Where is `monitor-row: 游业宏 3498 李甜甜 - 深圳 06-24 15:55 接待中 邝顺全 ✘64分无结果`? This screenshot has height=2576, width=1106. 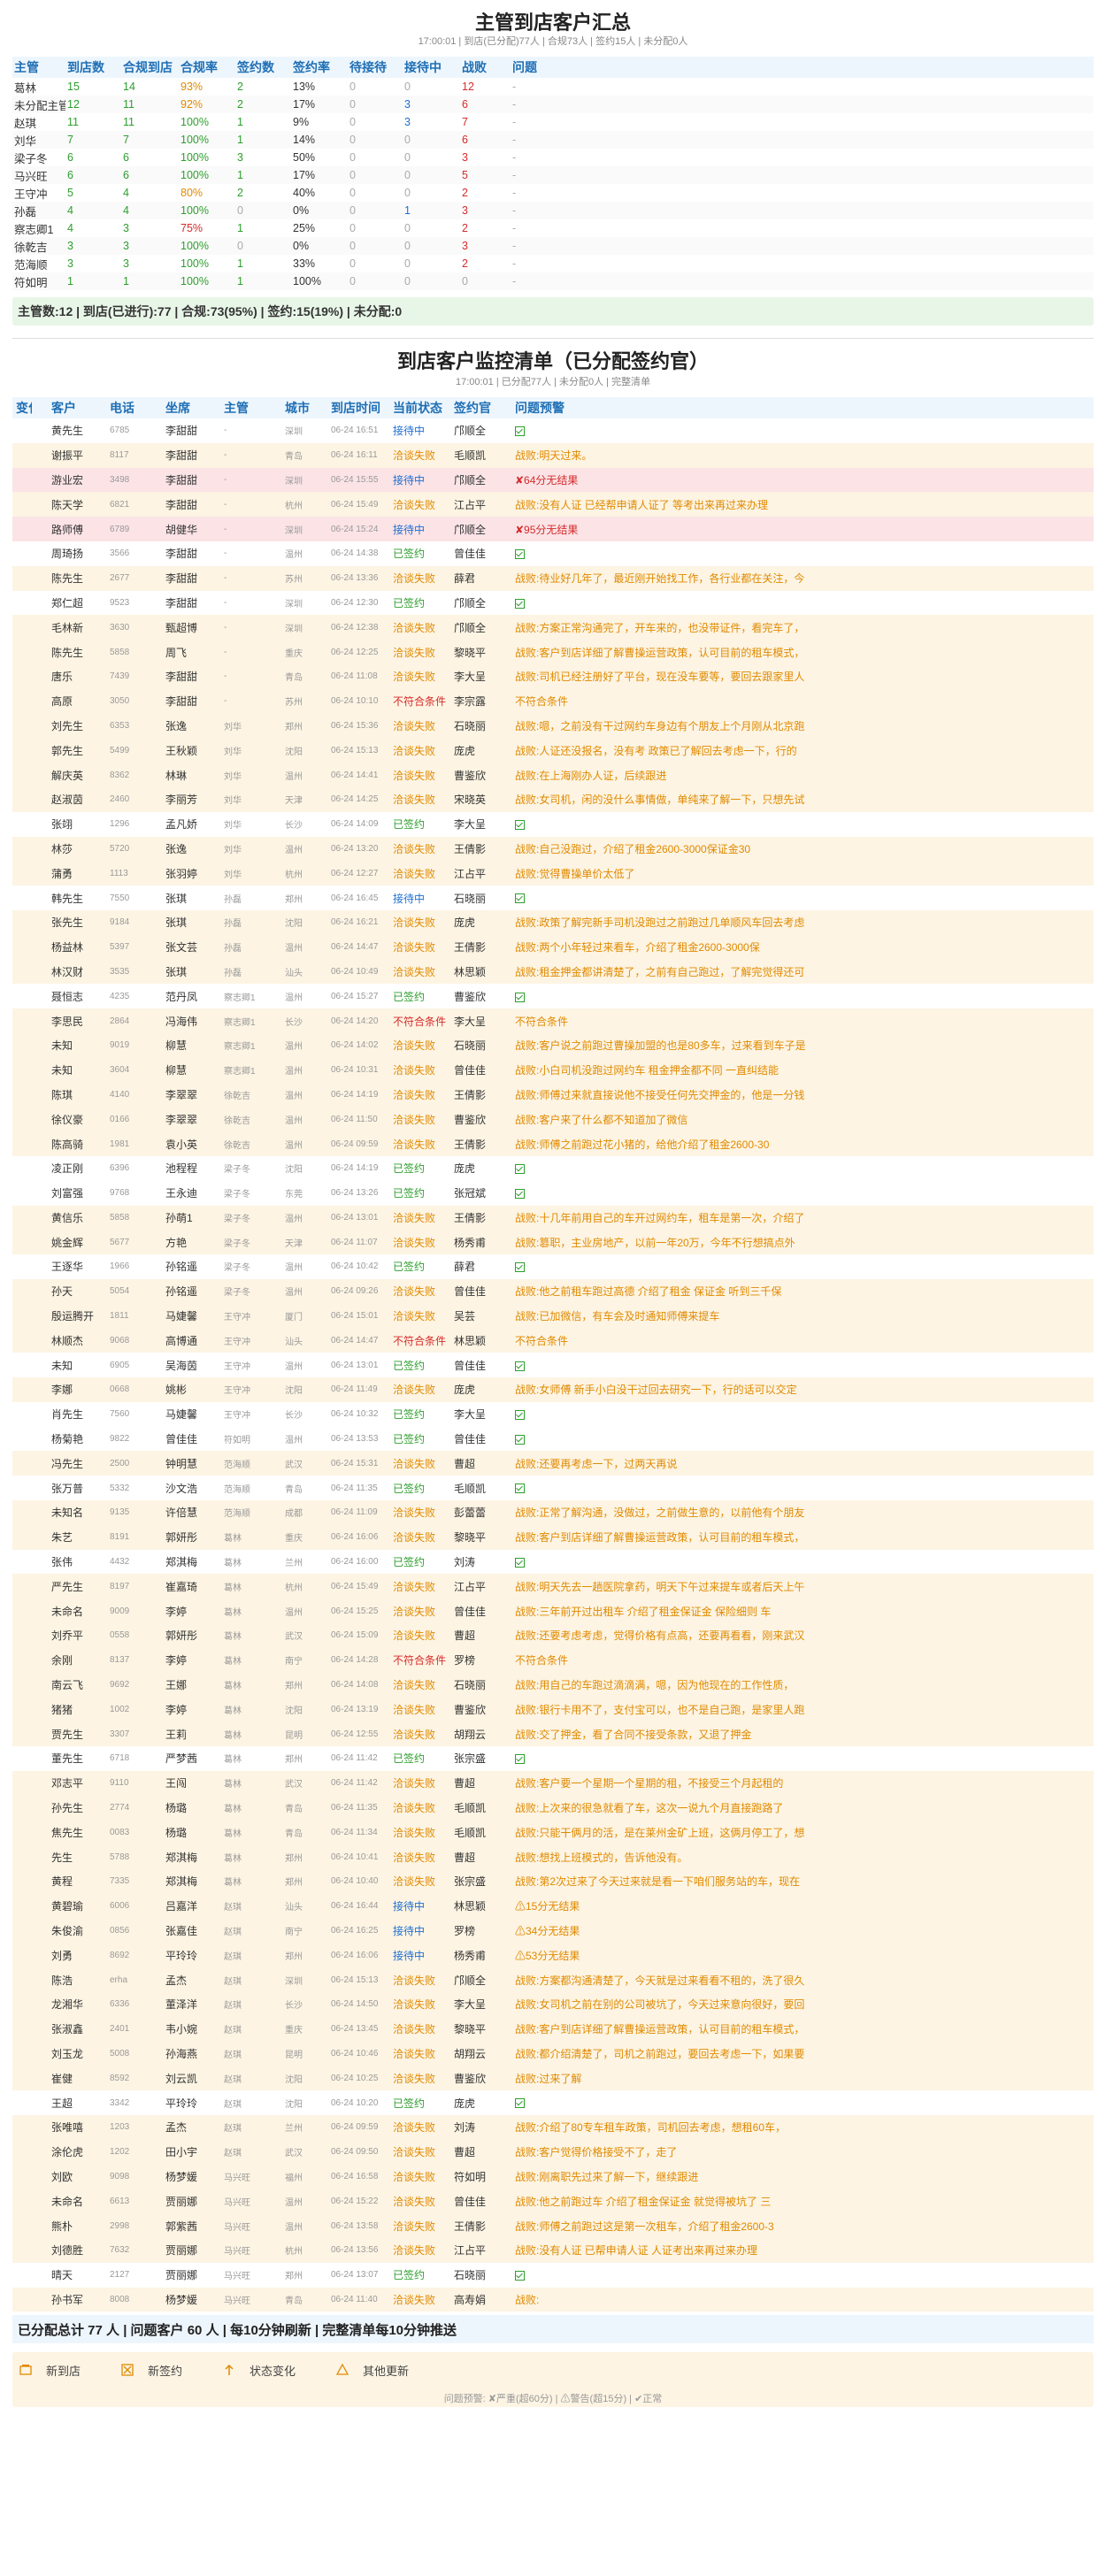 monitor-row: 游业宏 3498 李甜甜 - 深圳 06-24 15:55 接待中 邝顺全 ✘64分无结果 is located at coordinates (553, 480).